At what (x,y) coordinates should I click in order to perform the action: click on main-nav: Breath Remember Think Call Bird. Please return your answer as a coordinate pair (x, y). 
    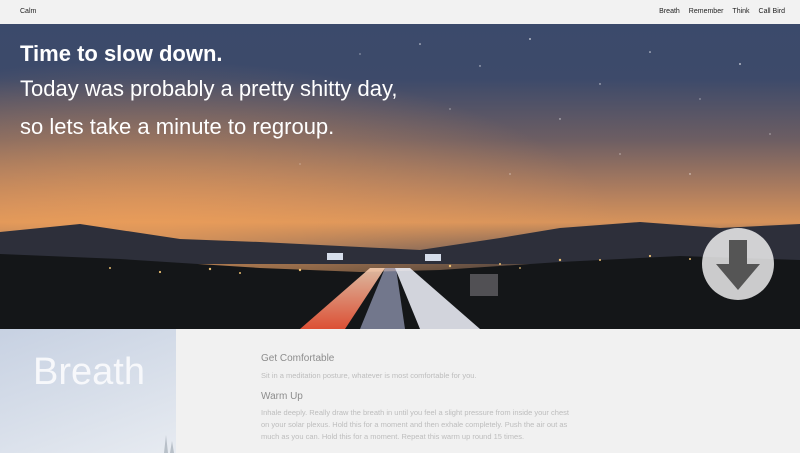
    Looking at the image, I should click on (722, 11).